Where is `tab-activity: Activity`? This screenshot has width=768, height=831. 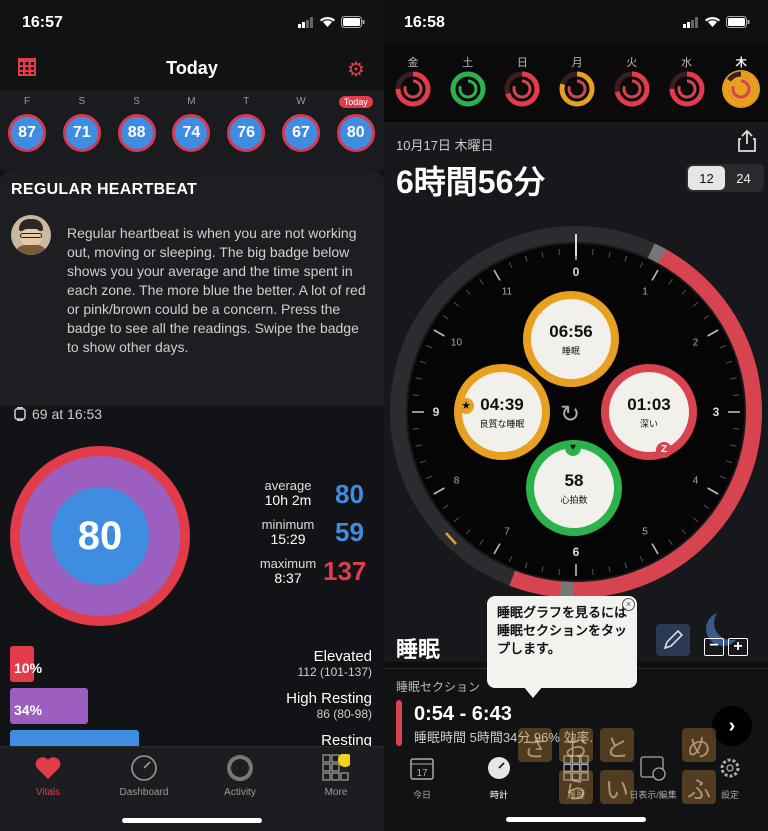 tab-activity: Activity is located at coordinates (240, 775).